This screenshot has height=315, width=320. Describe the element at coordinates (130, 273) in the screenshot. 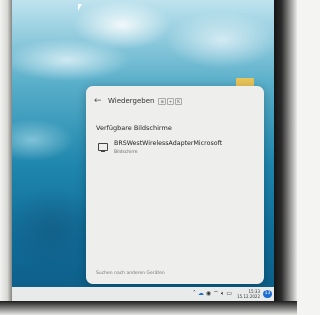

I see `search-other-devices-link: Suchen nach anderen Geräten` at that location.